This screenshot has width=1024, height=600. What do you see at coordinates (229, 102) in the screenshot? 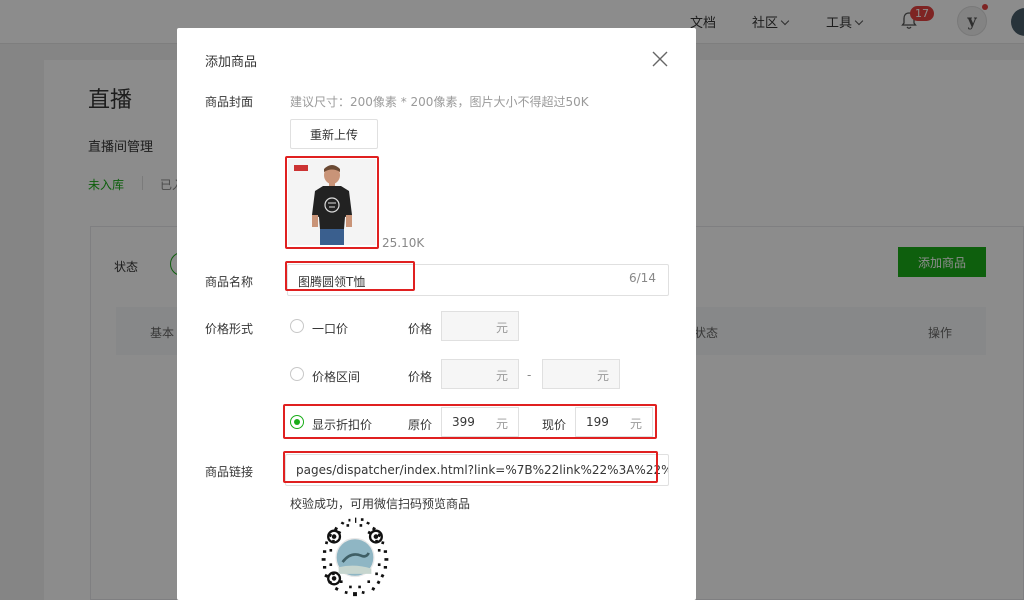
I see `cover-label: 商品封面` at bounding box center [229, 102].